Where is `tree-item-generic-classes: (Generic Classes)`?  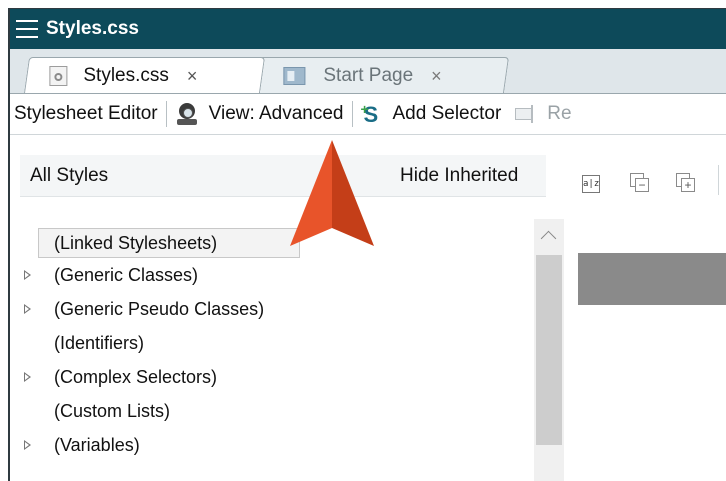 tree-item-generic-classes: (Generic Classes) is located at coordinates (272, 275).